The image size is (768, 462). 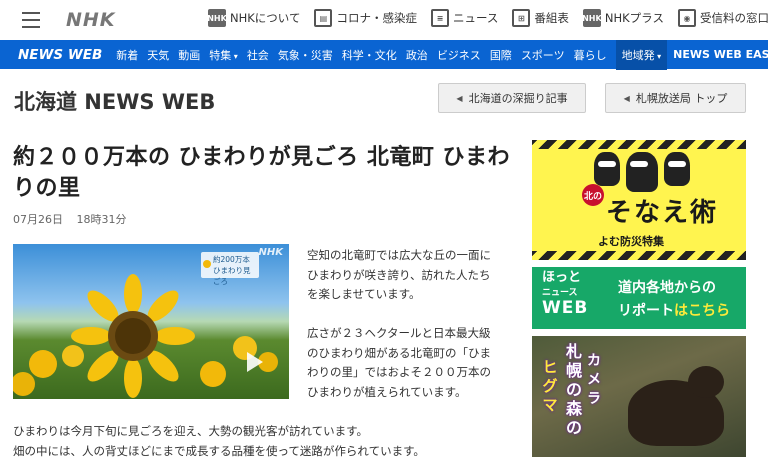 I want to click on photo-caption-line: ひまわり見ごろ, so click(x=232, y=276).